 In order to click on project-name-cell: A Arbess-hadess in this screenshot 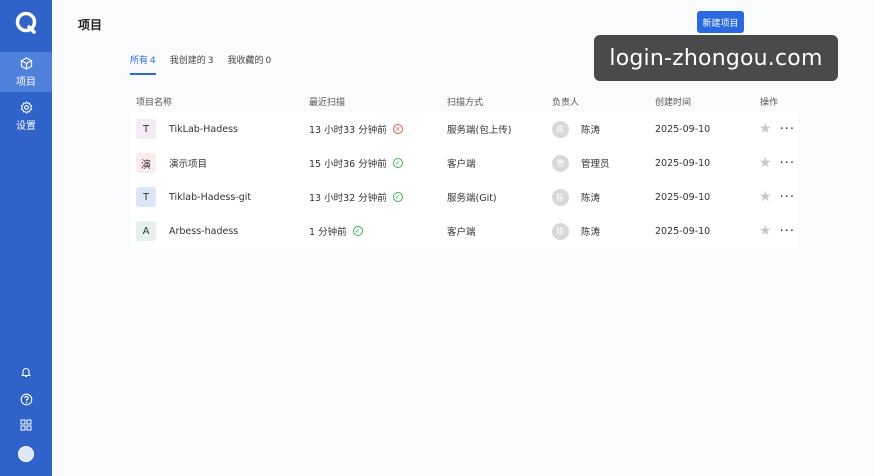, I will do `click(187, 231)`.